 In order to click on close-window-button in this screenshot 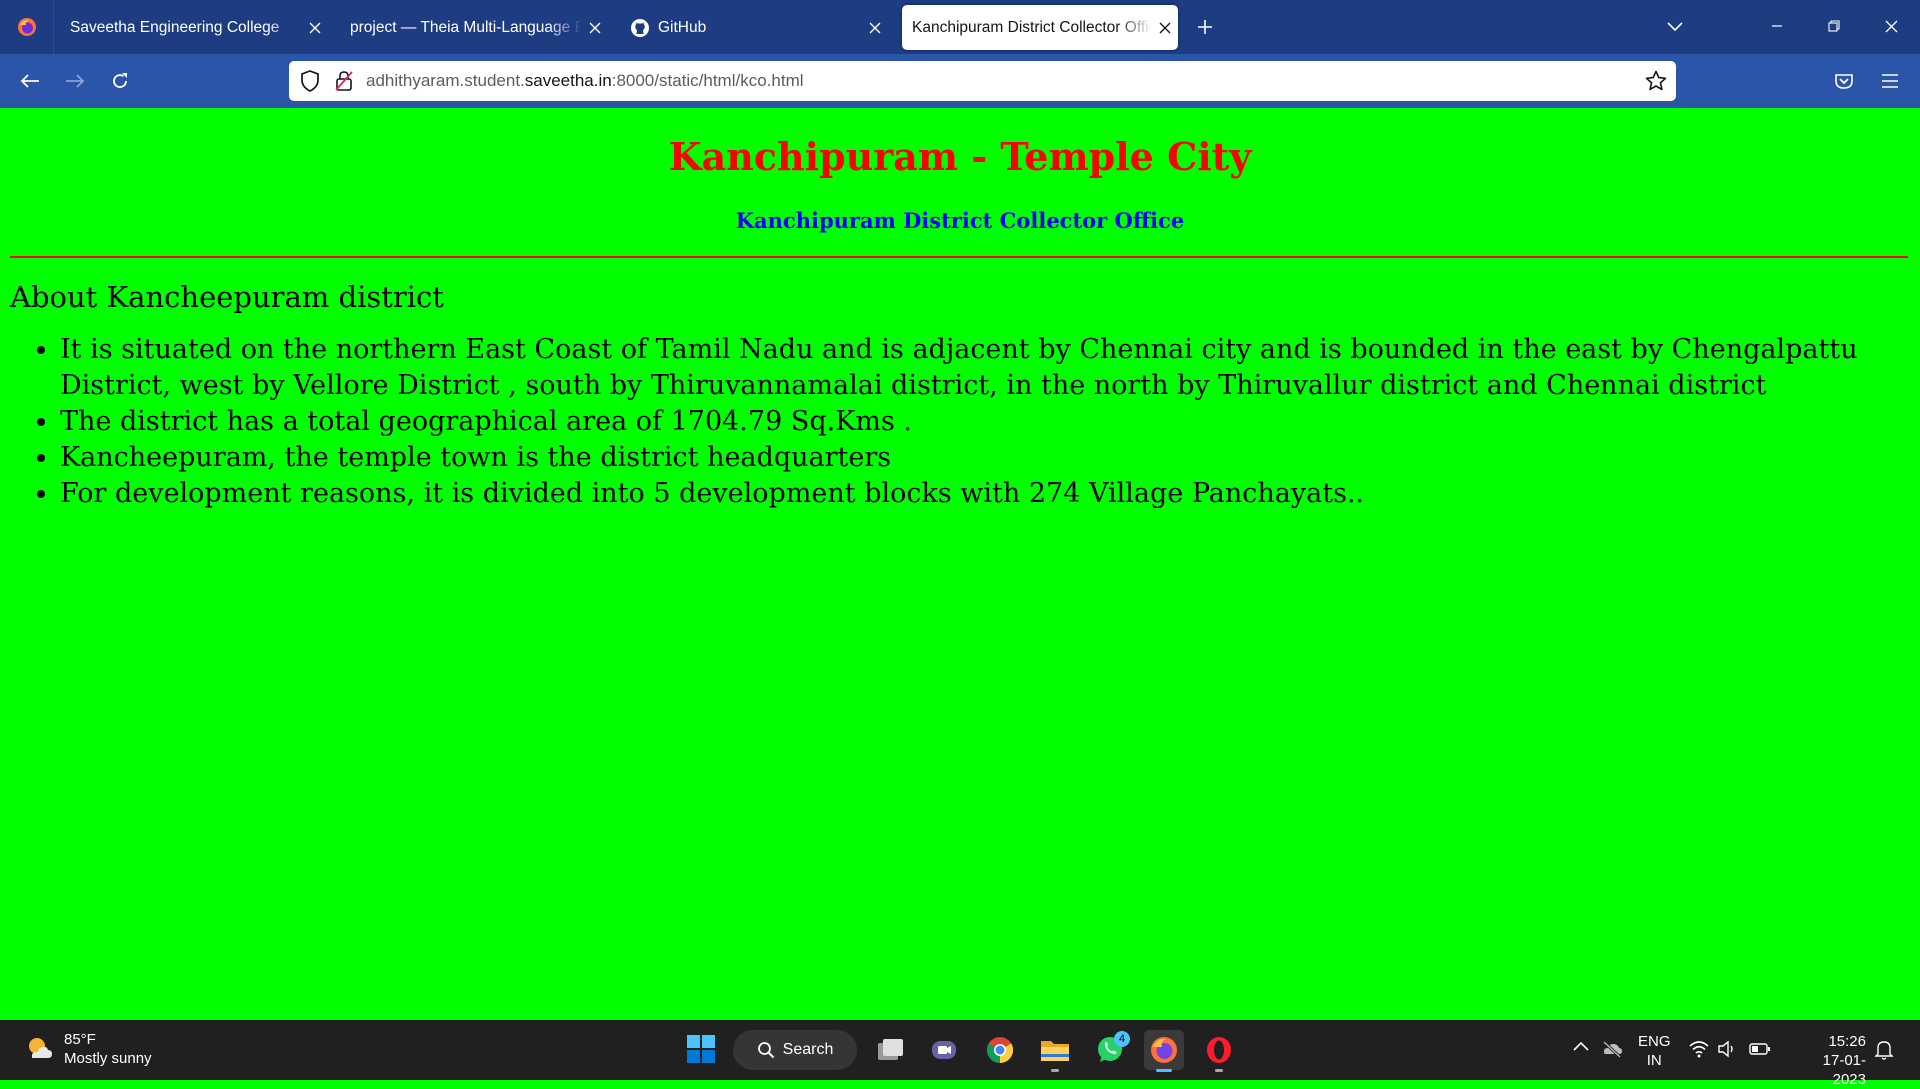, I will do `click(1891, 26)`.